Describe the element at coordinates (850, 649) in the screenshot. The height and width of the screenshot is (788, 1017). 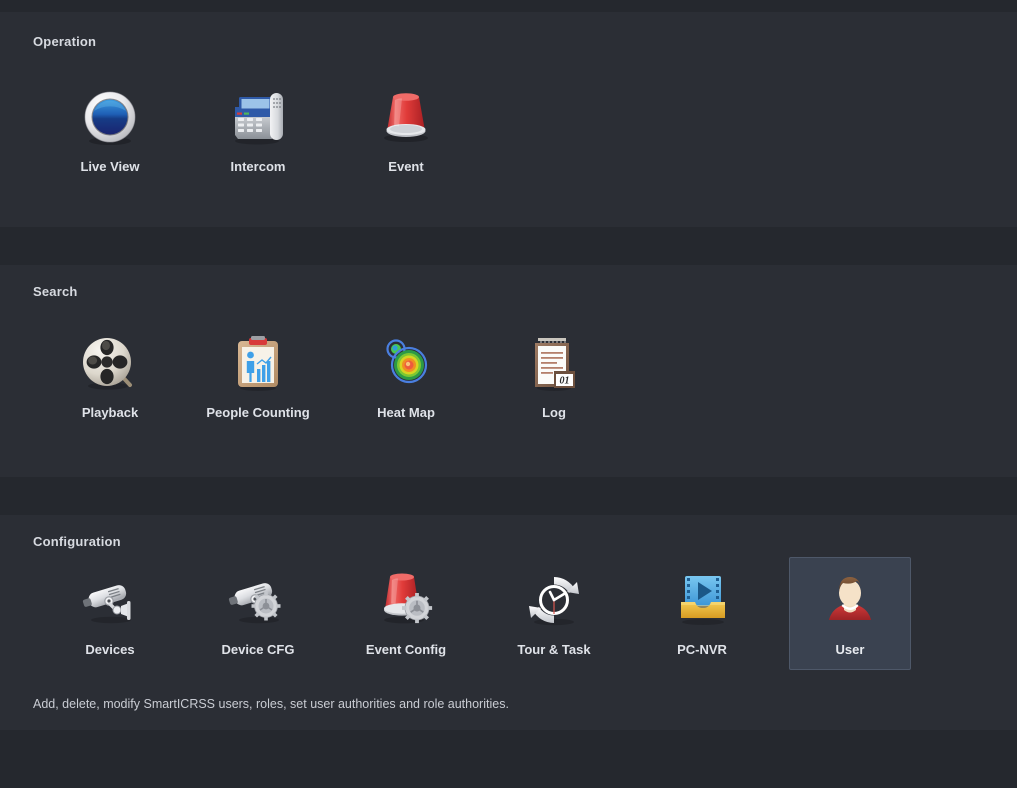
I see `tile-label: User` at that location.